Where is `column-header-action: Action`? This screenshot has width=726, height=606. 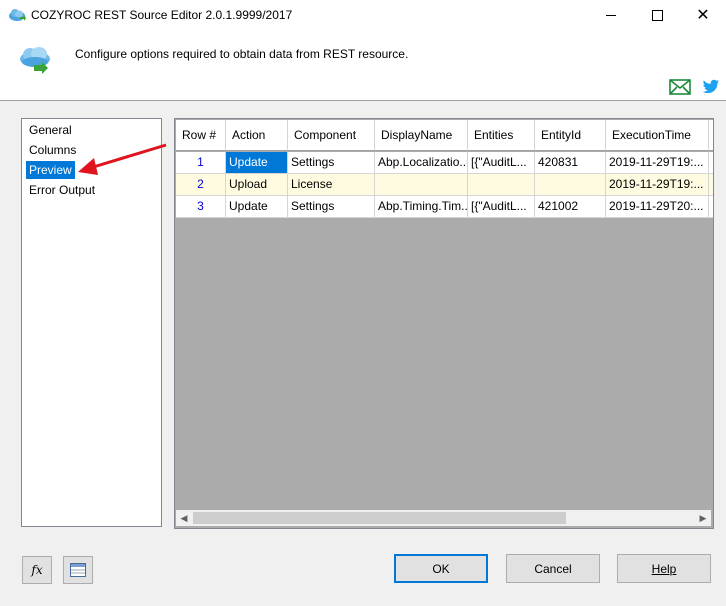 column-header-action: Action is located at coordinates (257, 135).